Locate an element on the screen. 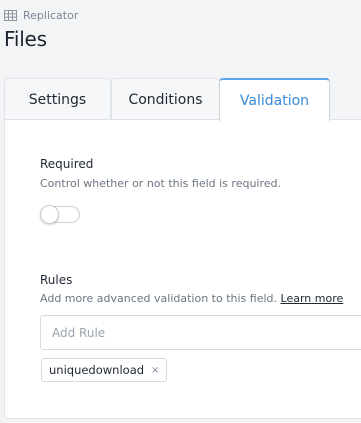 This screenshot has width=361, height=423. tab-conditions: Conditions is located at coordinates (165, 99).